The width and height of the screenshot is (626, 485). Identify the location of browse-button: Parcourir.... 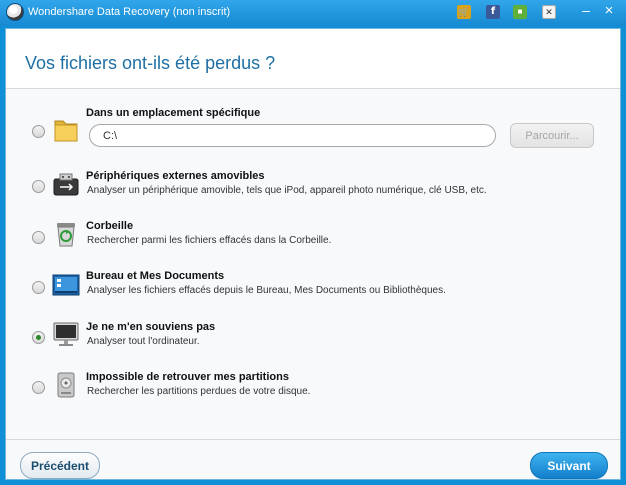
(552, 135).